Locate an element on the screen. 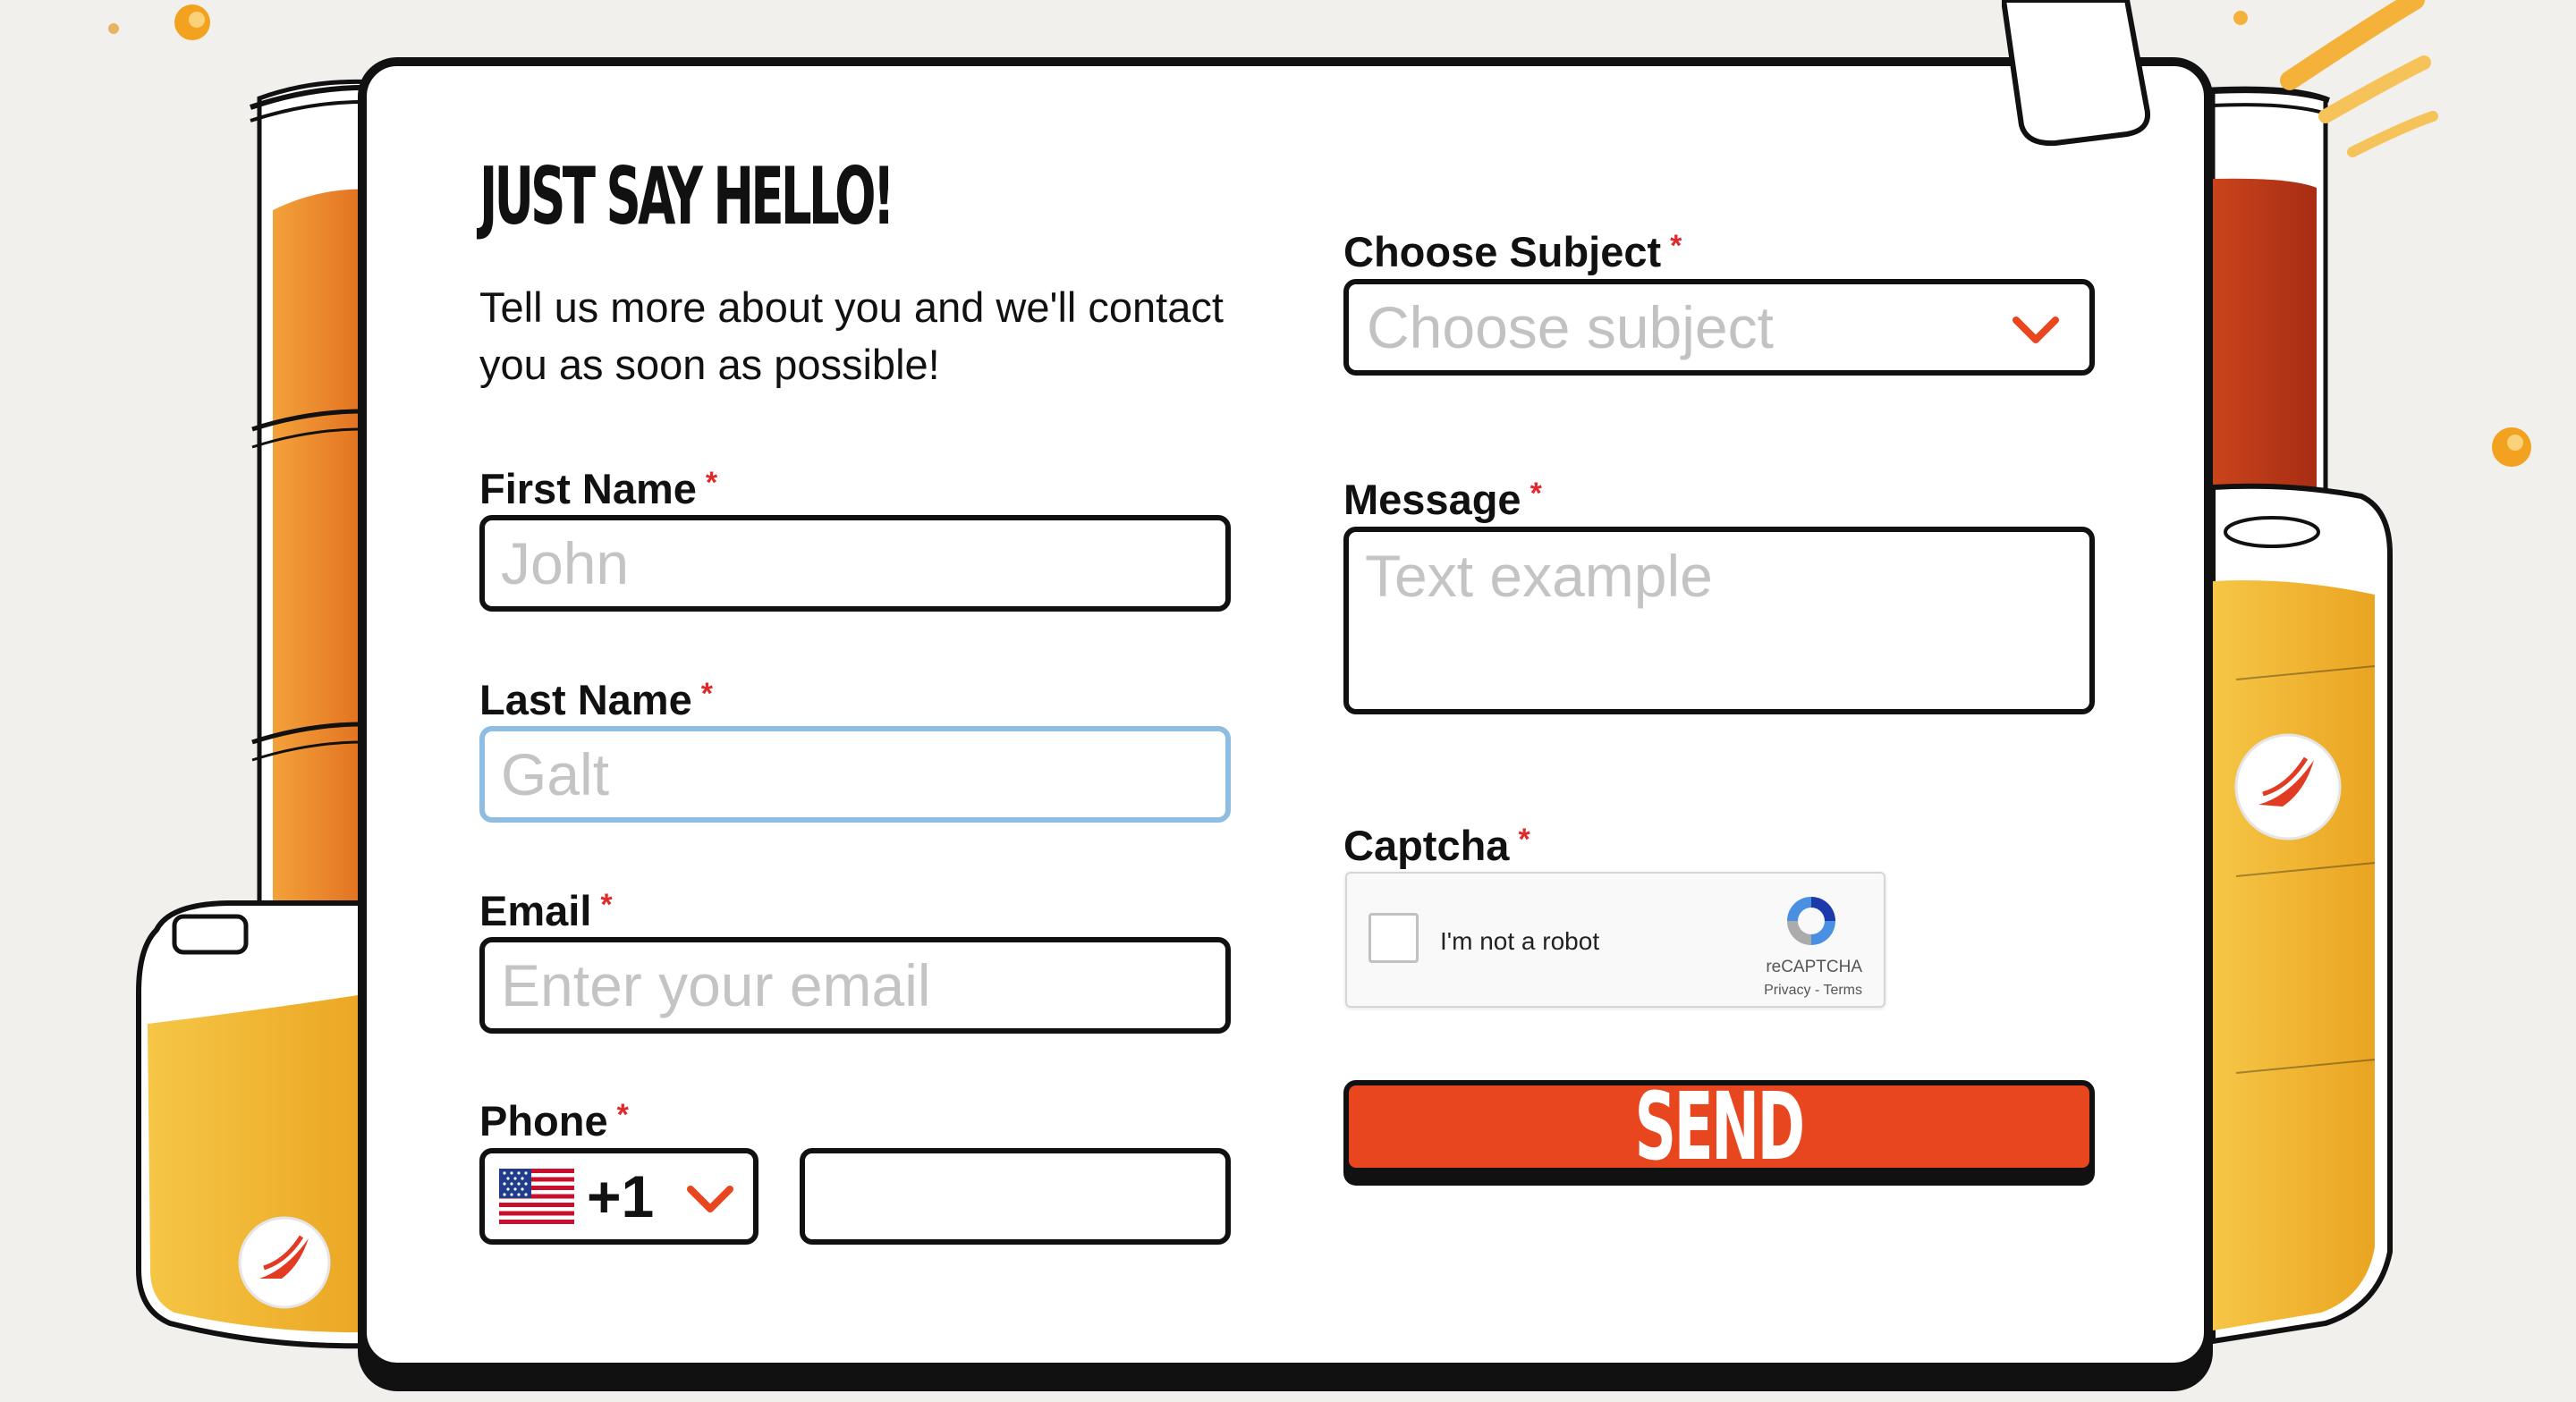 Image resolution: width=2576 pixels, height=1402 pixels. subject-select: Choose subject is located at coordinates (1719, 327).